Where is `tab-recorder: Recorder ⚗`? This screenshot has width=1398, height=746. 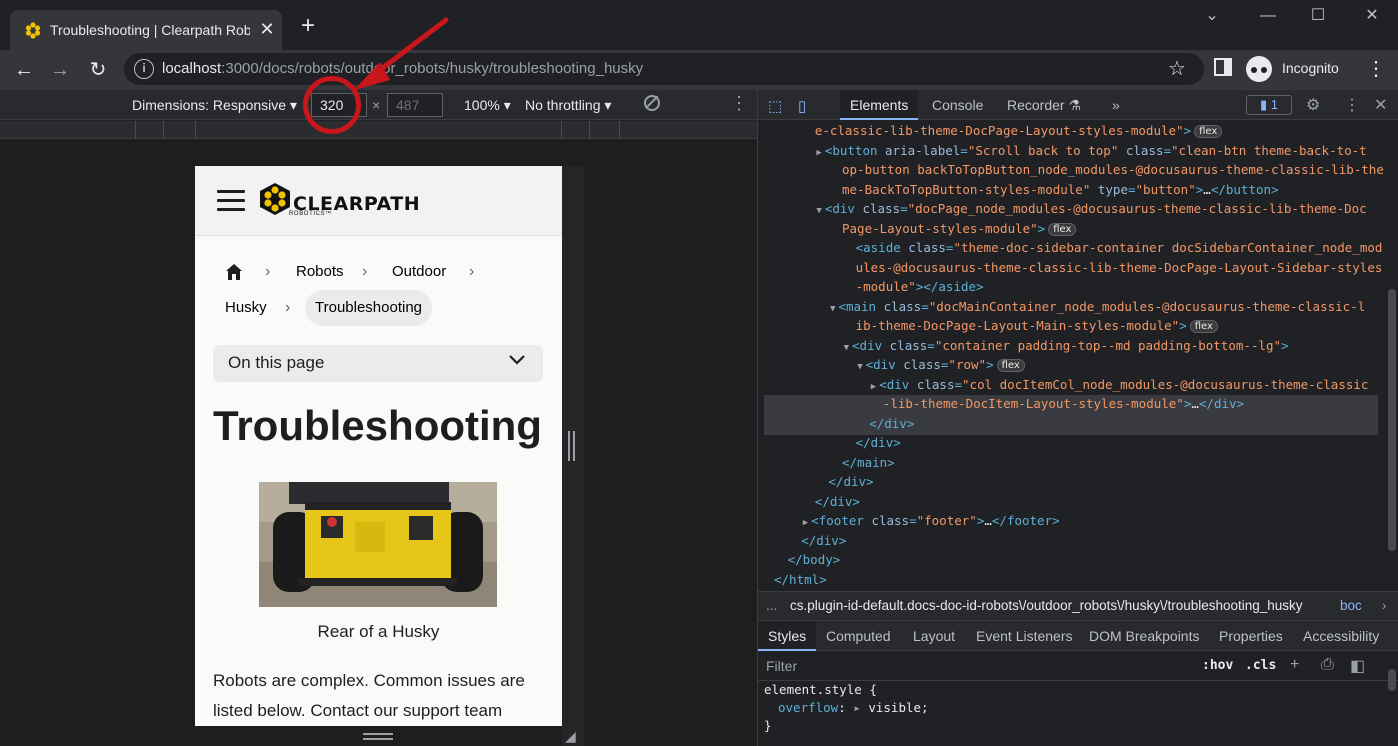
tab-recorder: Recorder ⚗ is located at coordinates (1044, 105).